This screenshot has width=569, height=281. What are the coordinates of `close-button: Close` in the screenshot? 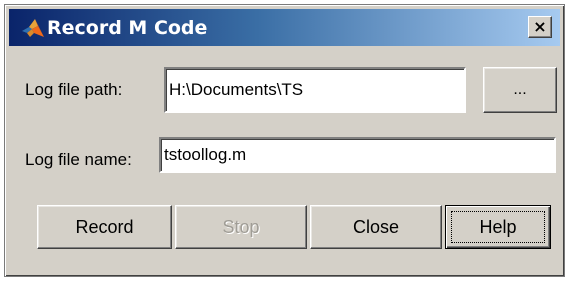 It's located at (376, 227).